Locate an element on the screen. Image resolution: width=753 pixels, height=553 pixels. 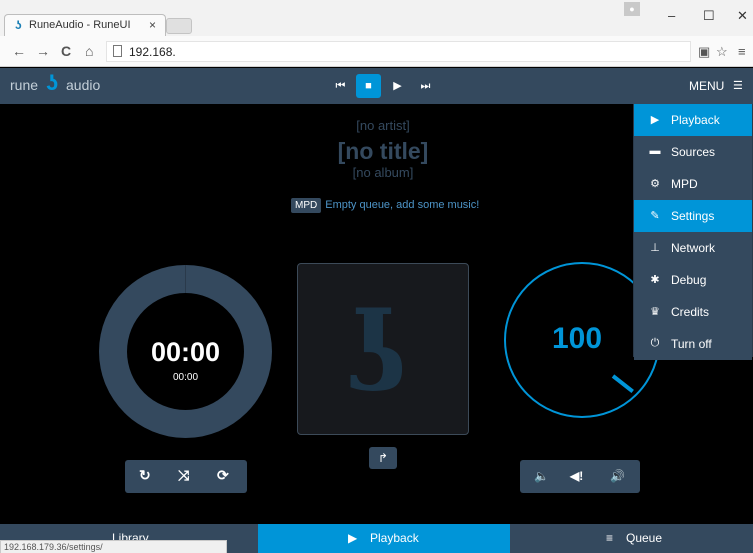
menu-item-label: Sources is located at coordinates (693, 152).